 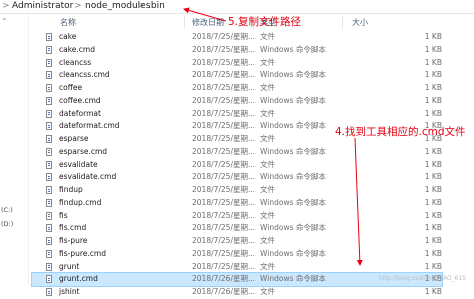 What do you see at coordinates (49, 292) in the screenshot?
I see `file-icon` at bounding box center [49, 292].